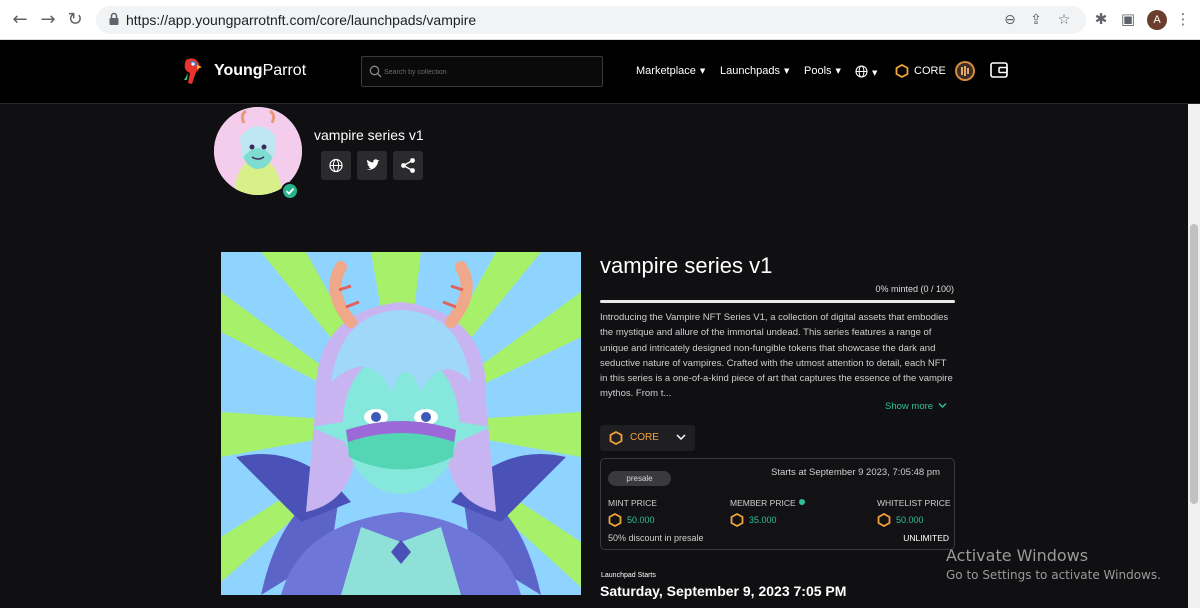 The image size is (1200, 608). Describe the element at coordinates (763, 520) in the screenshot. I see `member-price-value: 35.000` at that location.